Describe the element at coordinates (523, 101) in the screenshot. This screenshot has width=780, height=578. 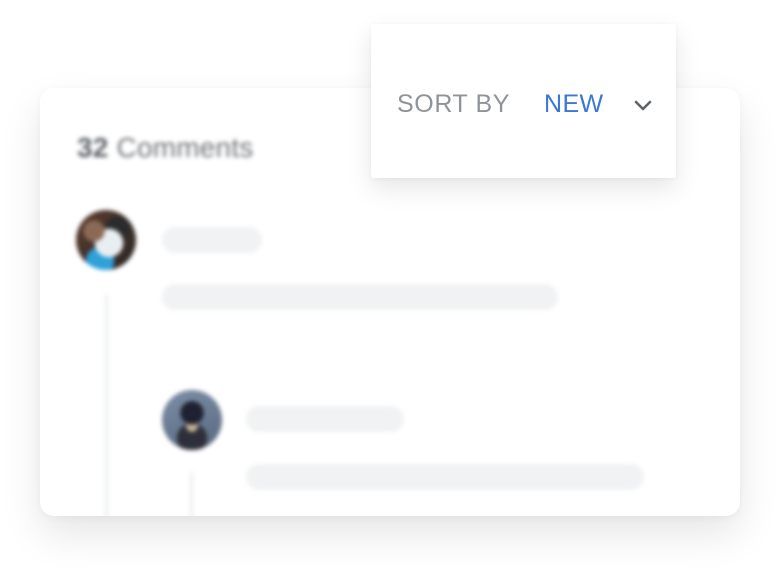
I see `sort-dropdown: SORT BY NEW` at that location.